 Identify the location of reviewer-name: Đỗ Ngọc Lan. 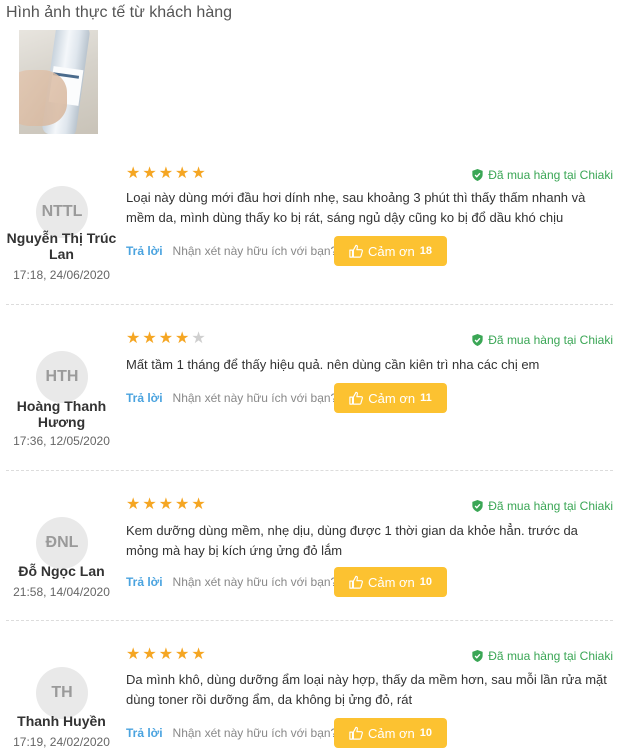
(61, 571).